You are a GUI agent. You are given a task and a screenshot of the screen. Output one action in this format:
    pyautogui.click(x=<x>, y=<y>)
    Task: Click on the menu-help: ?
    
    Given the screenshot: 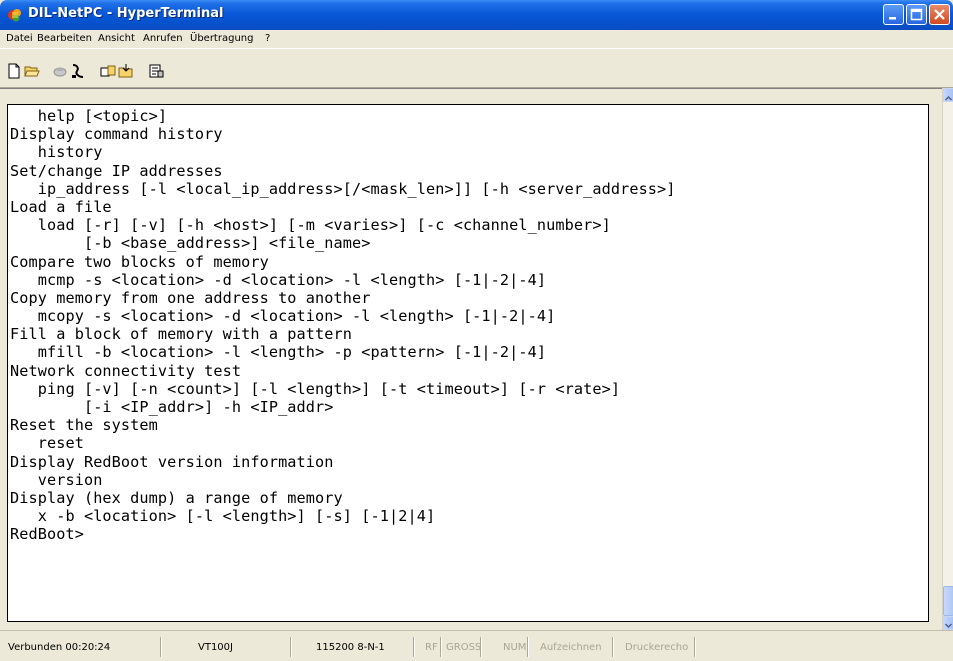 What is the action you would take?
    pyautogui.click(x=267, y=38)
    